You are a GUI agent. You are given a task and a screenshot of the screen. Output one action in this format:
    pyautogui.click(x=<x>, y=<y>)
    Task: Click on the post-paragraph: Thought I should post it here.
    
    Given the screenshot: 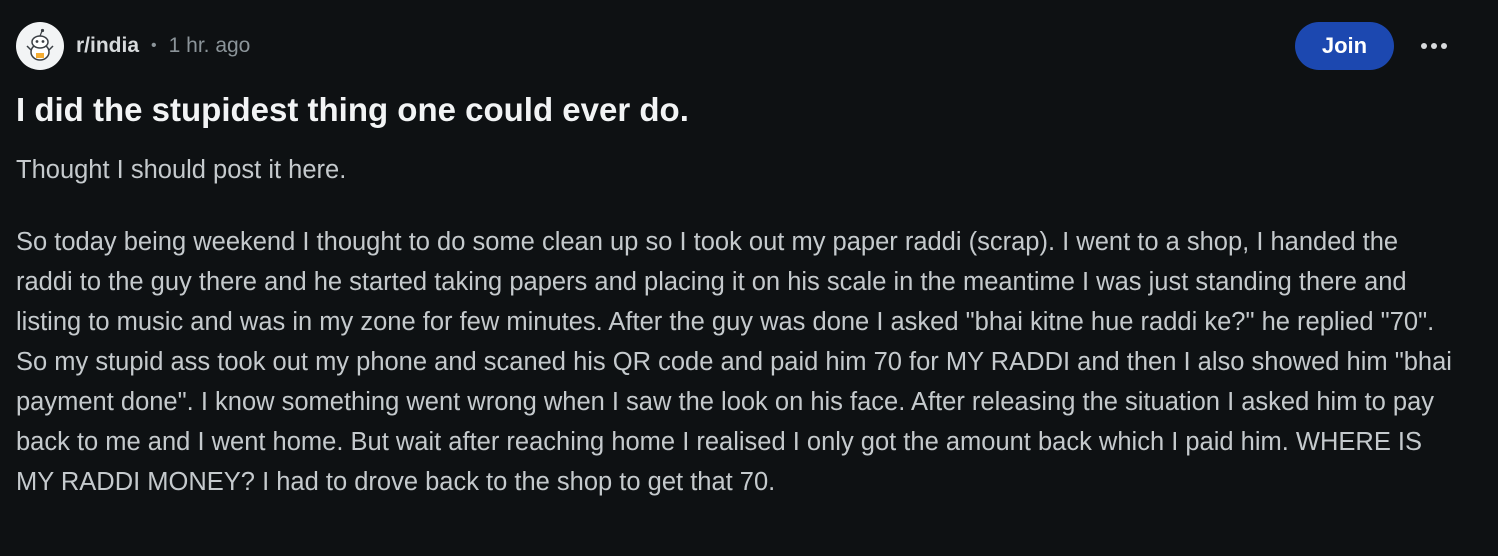 What is the action you would take?
    pyautogui.click(x=181, y=170)
    